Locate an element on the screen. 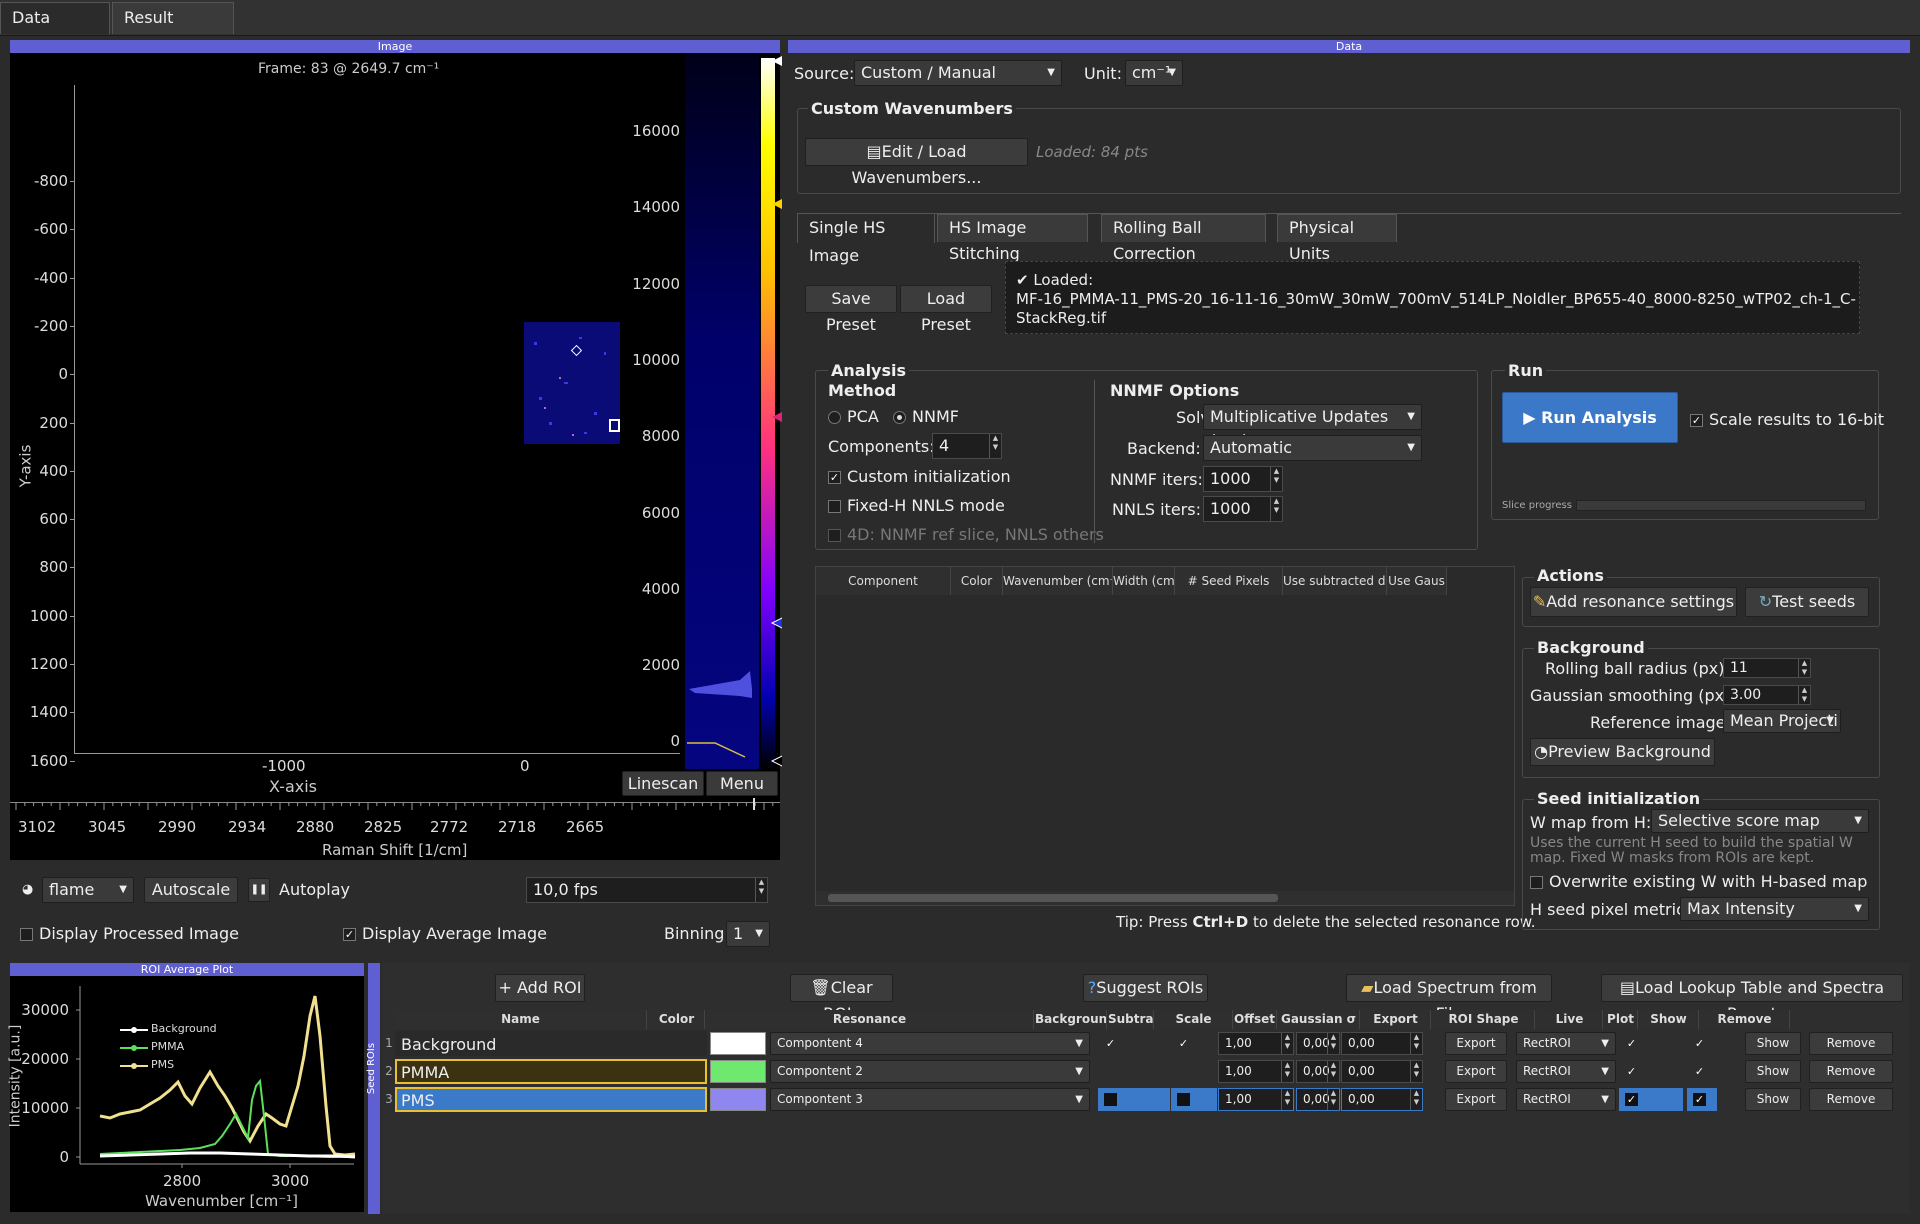 The width and height of the screenshot is (1920, 1224). preview-background-button: ◔Preview Background is located at coordinates (1622, 752).